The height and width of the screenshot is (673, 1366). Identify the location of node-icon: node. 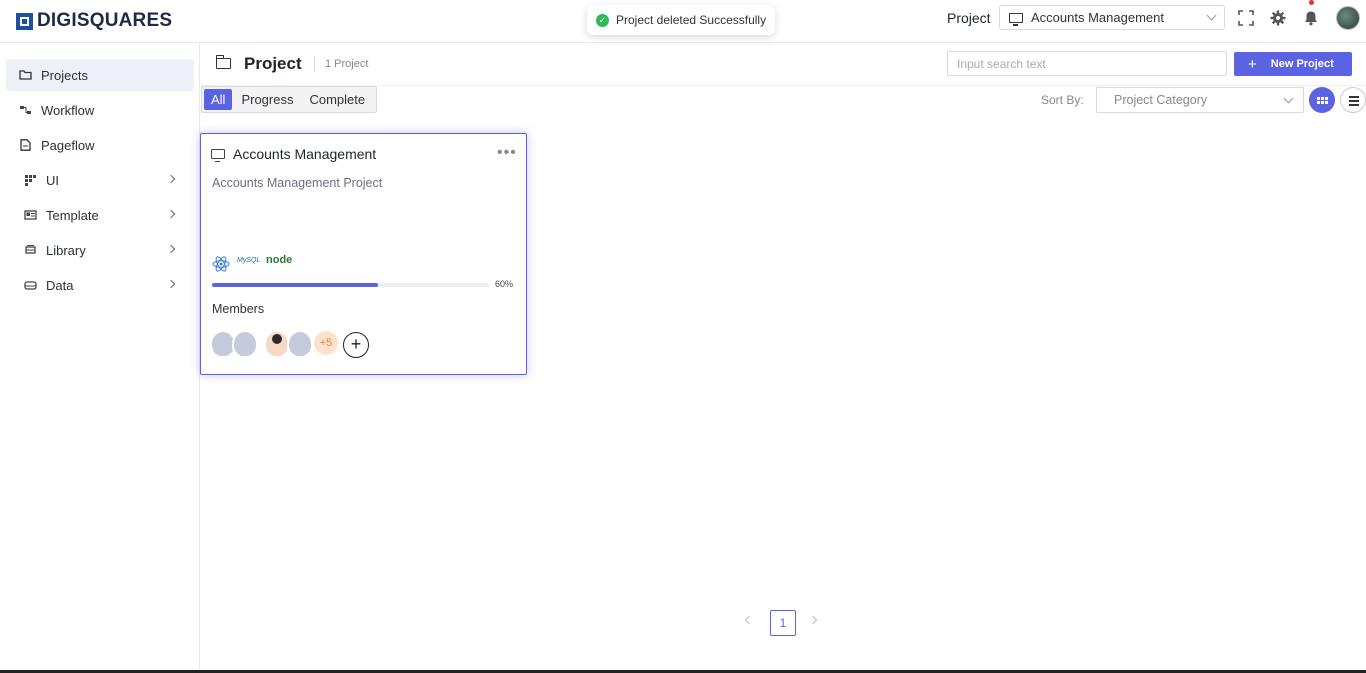
(279, 260).